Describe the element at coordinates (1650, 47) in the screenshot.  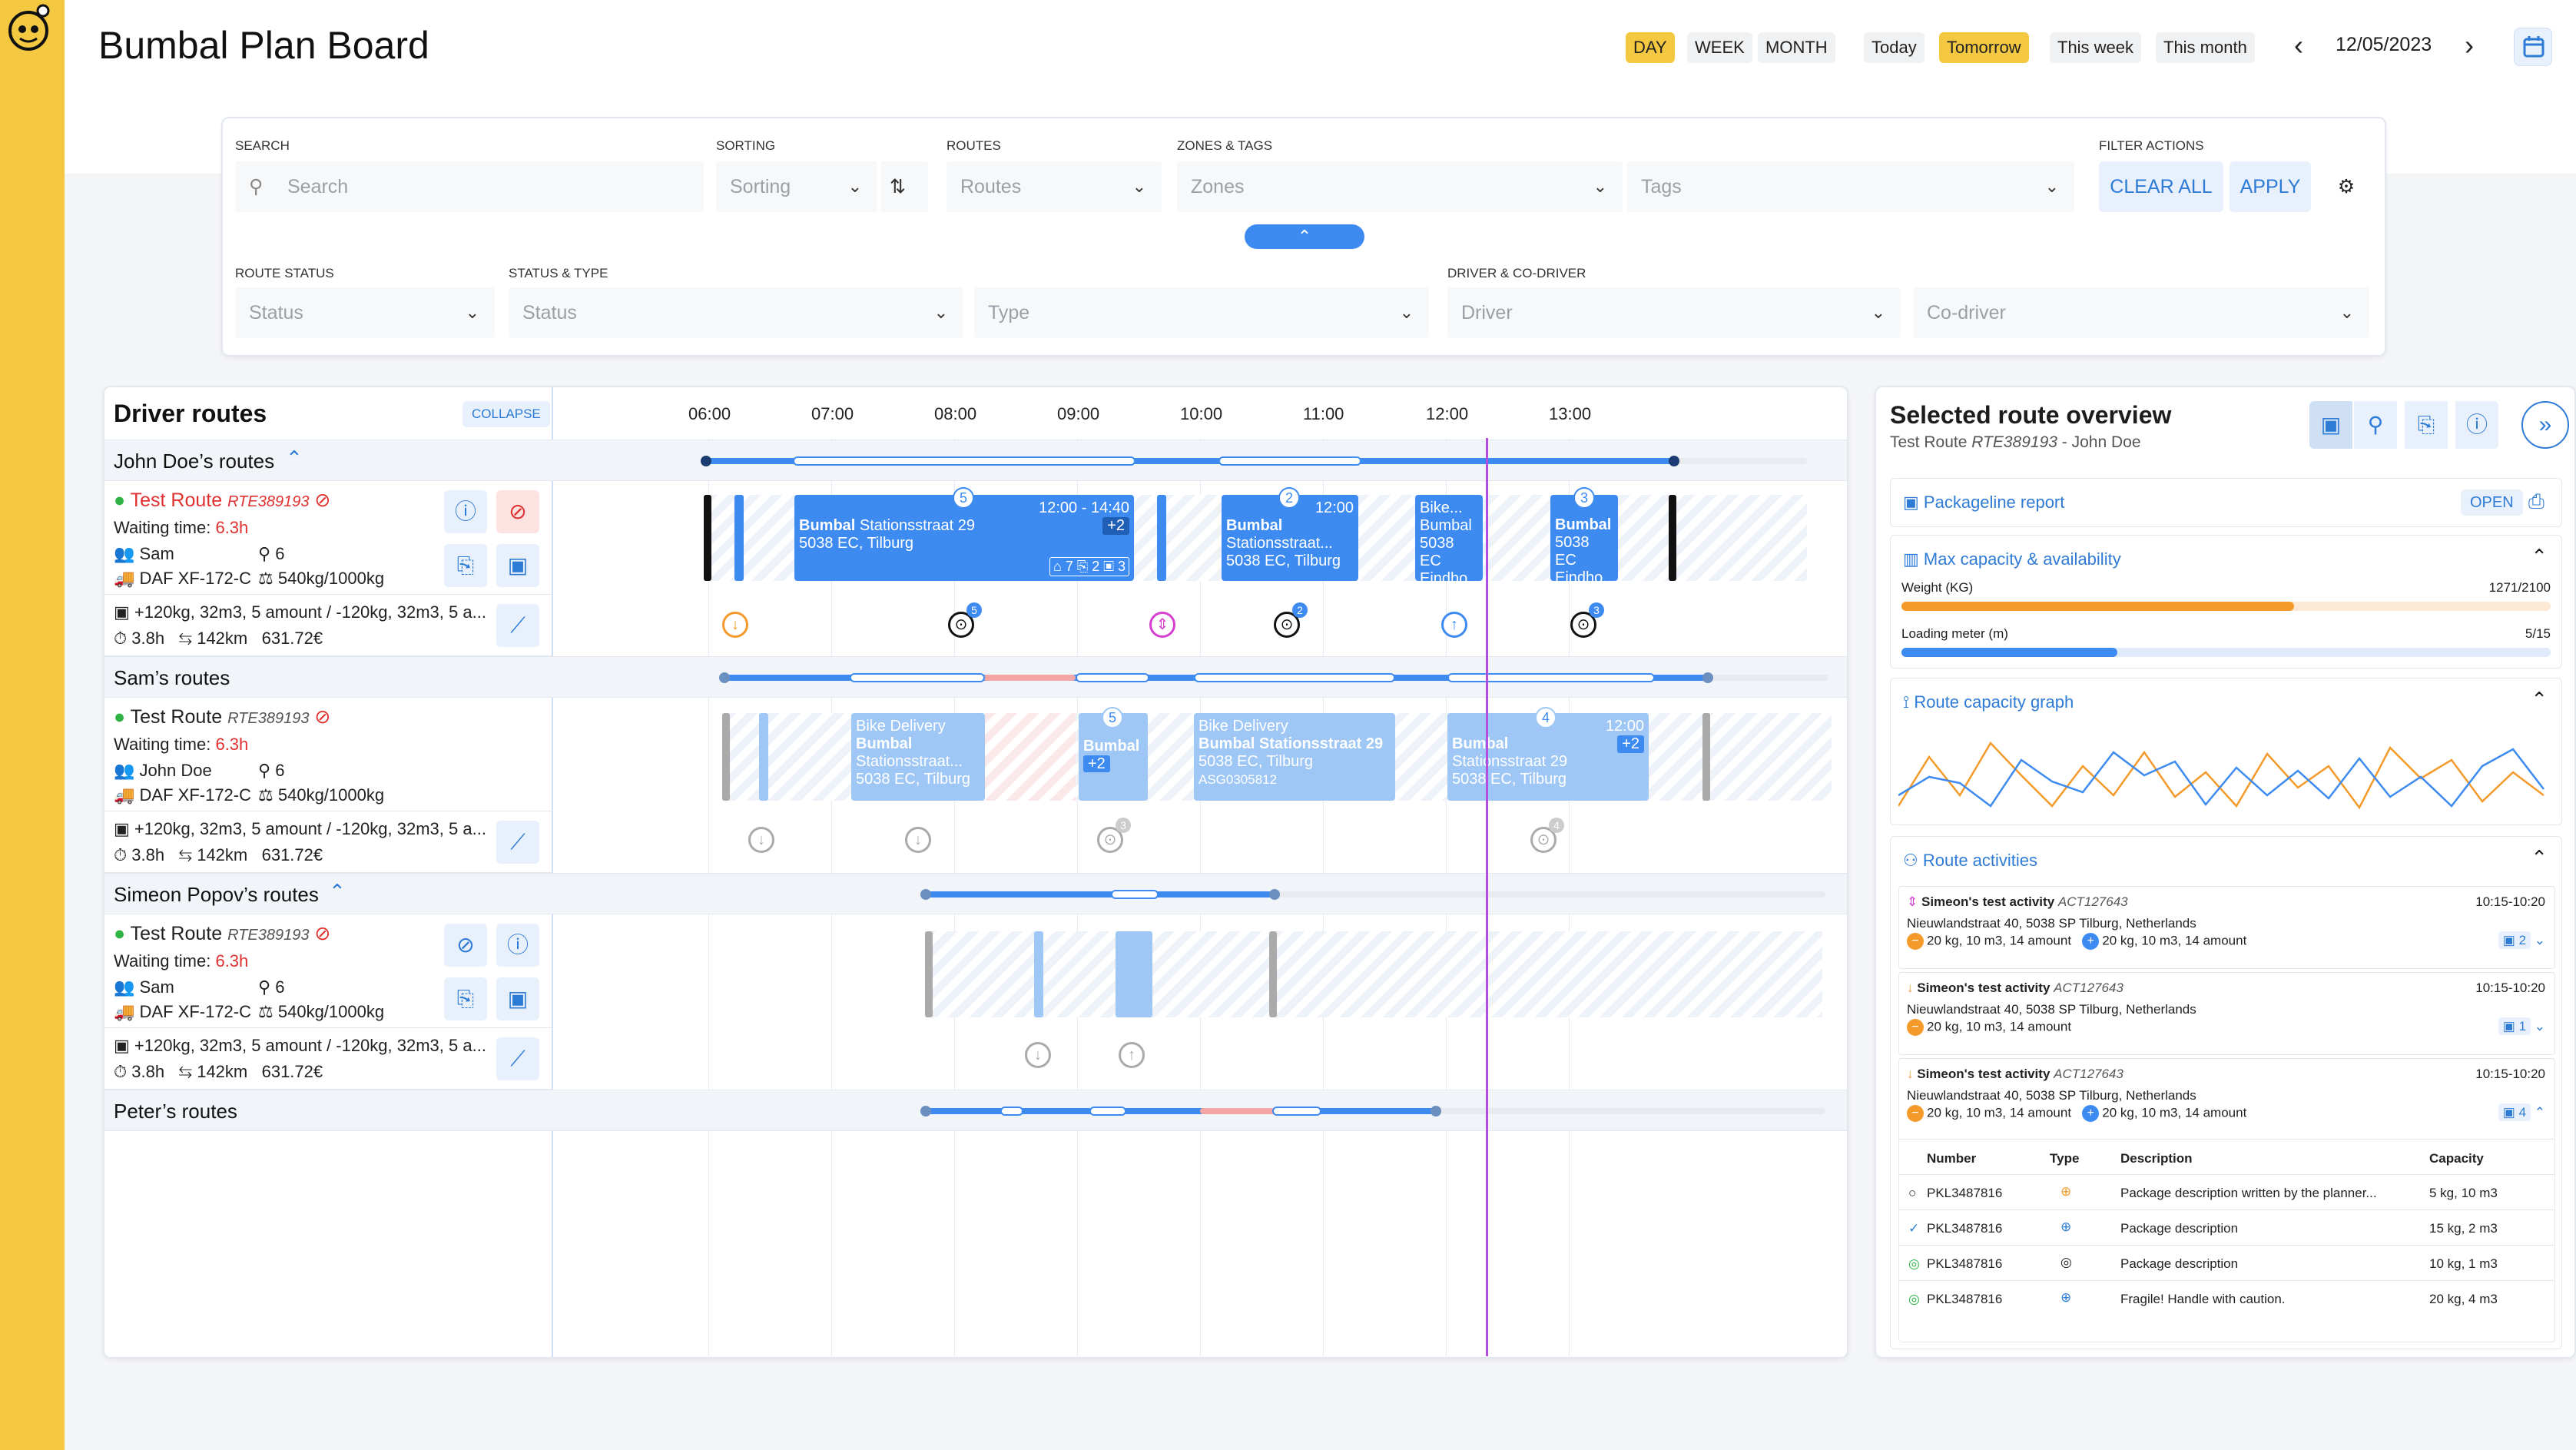
I see `tab-day: DAY` at that location.